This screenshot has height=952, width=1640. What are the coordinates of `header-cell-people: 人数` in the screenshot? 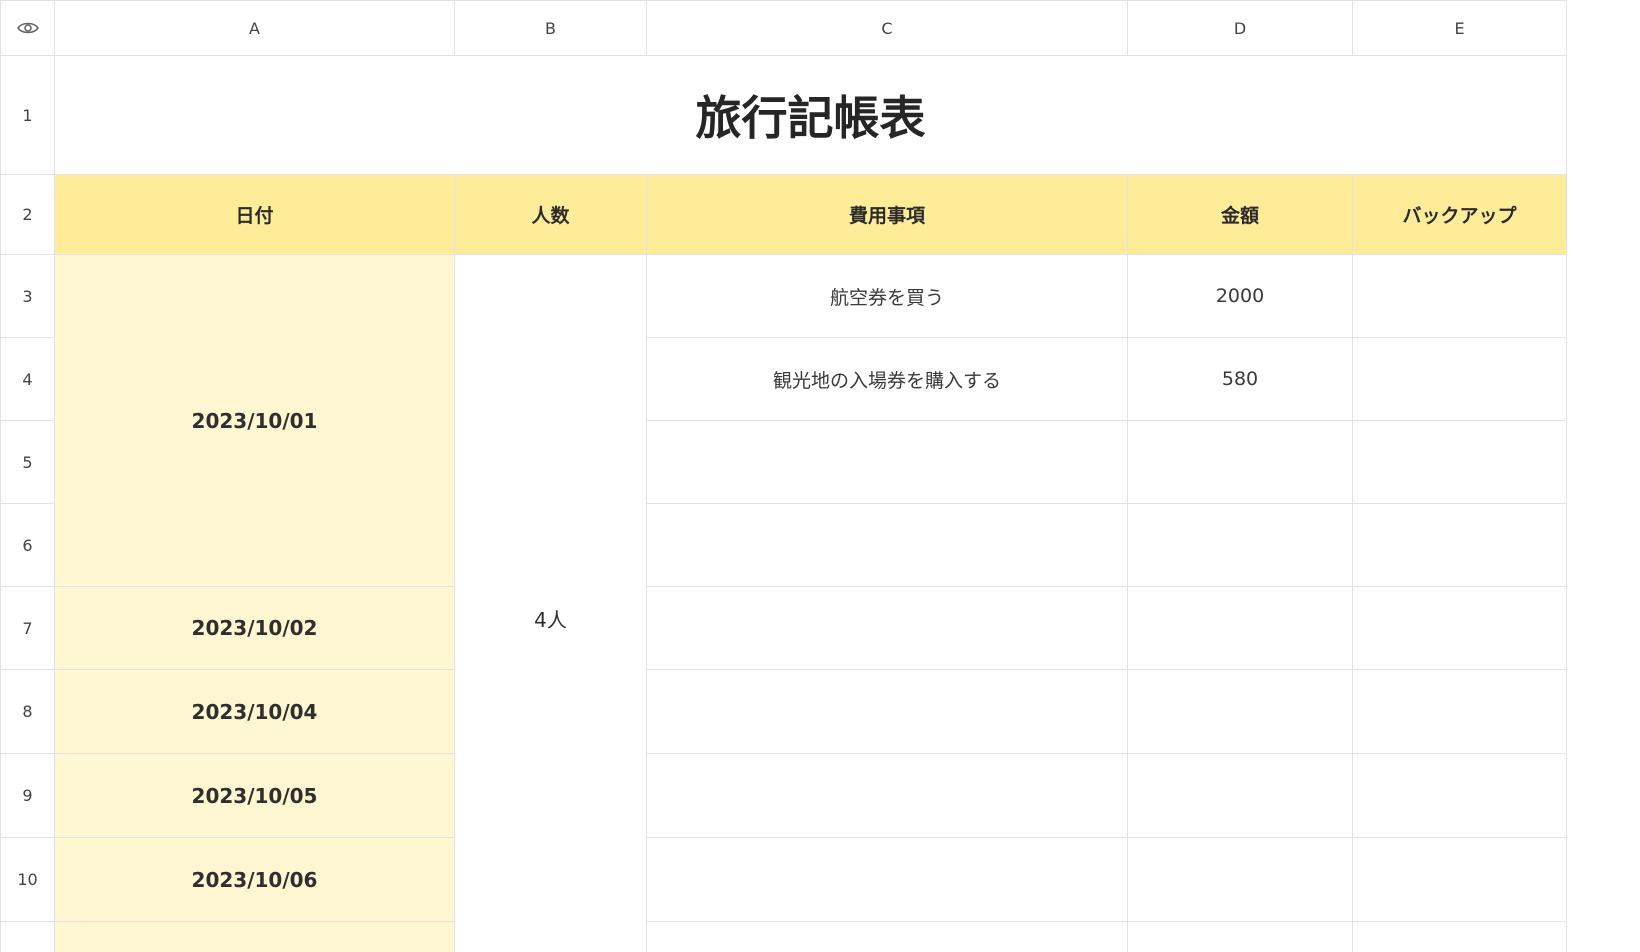 It's located at (551, 215).